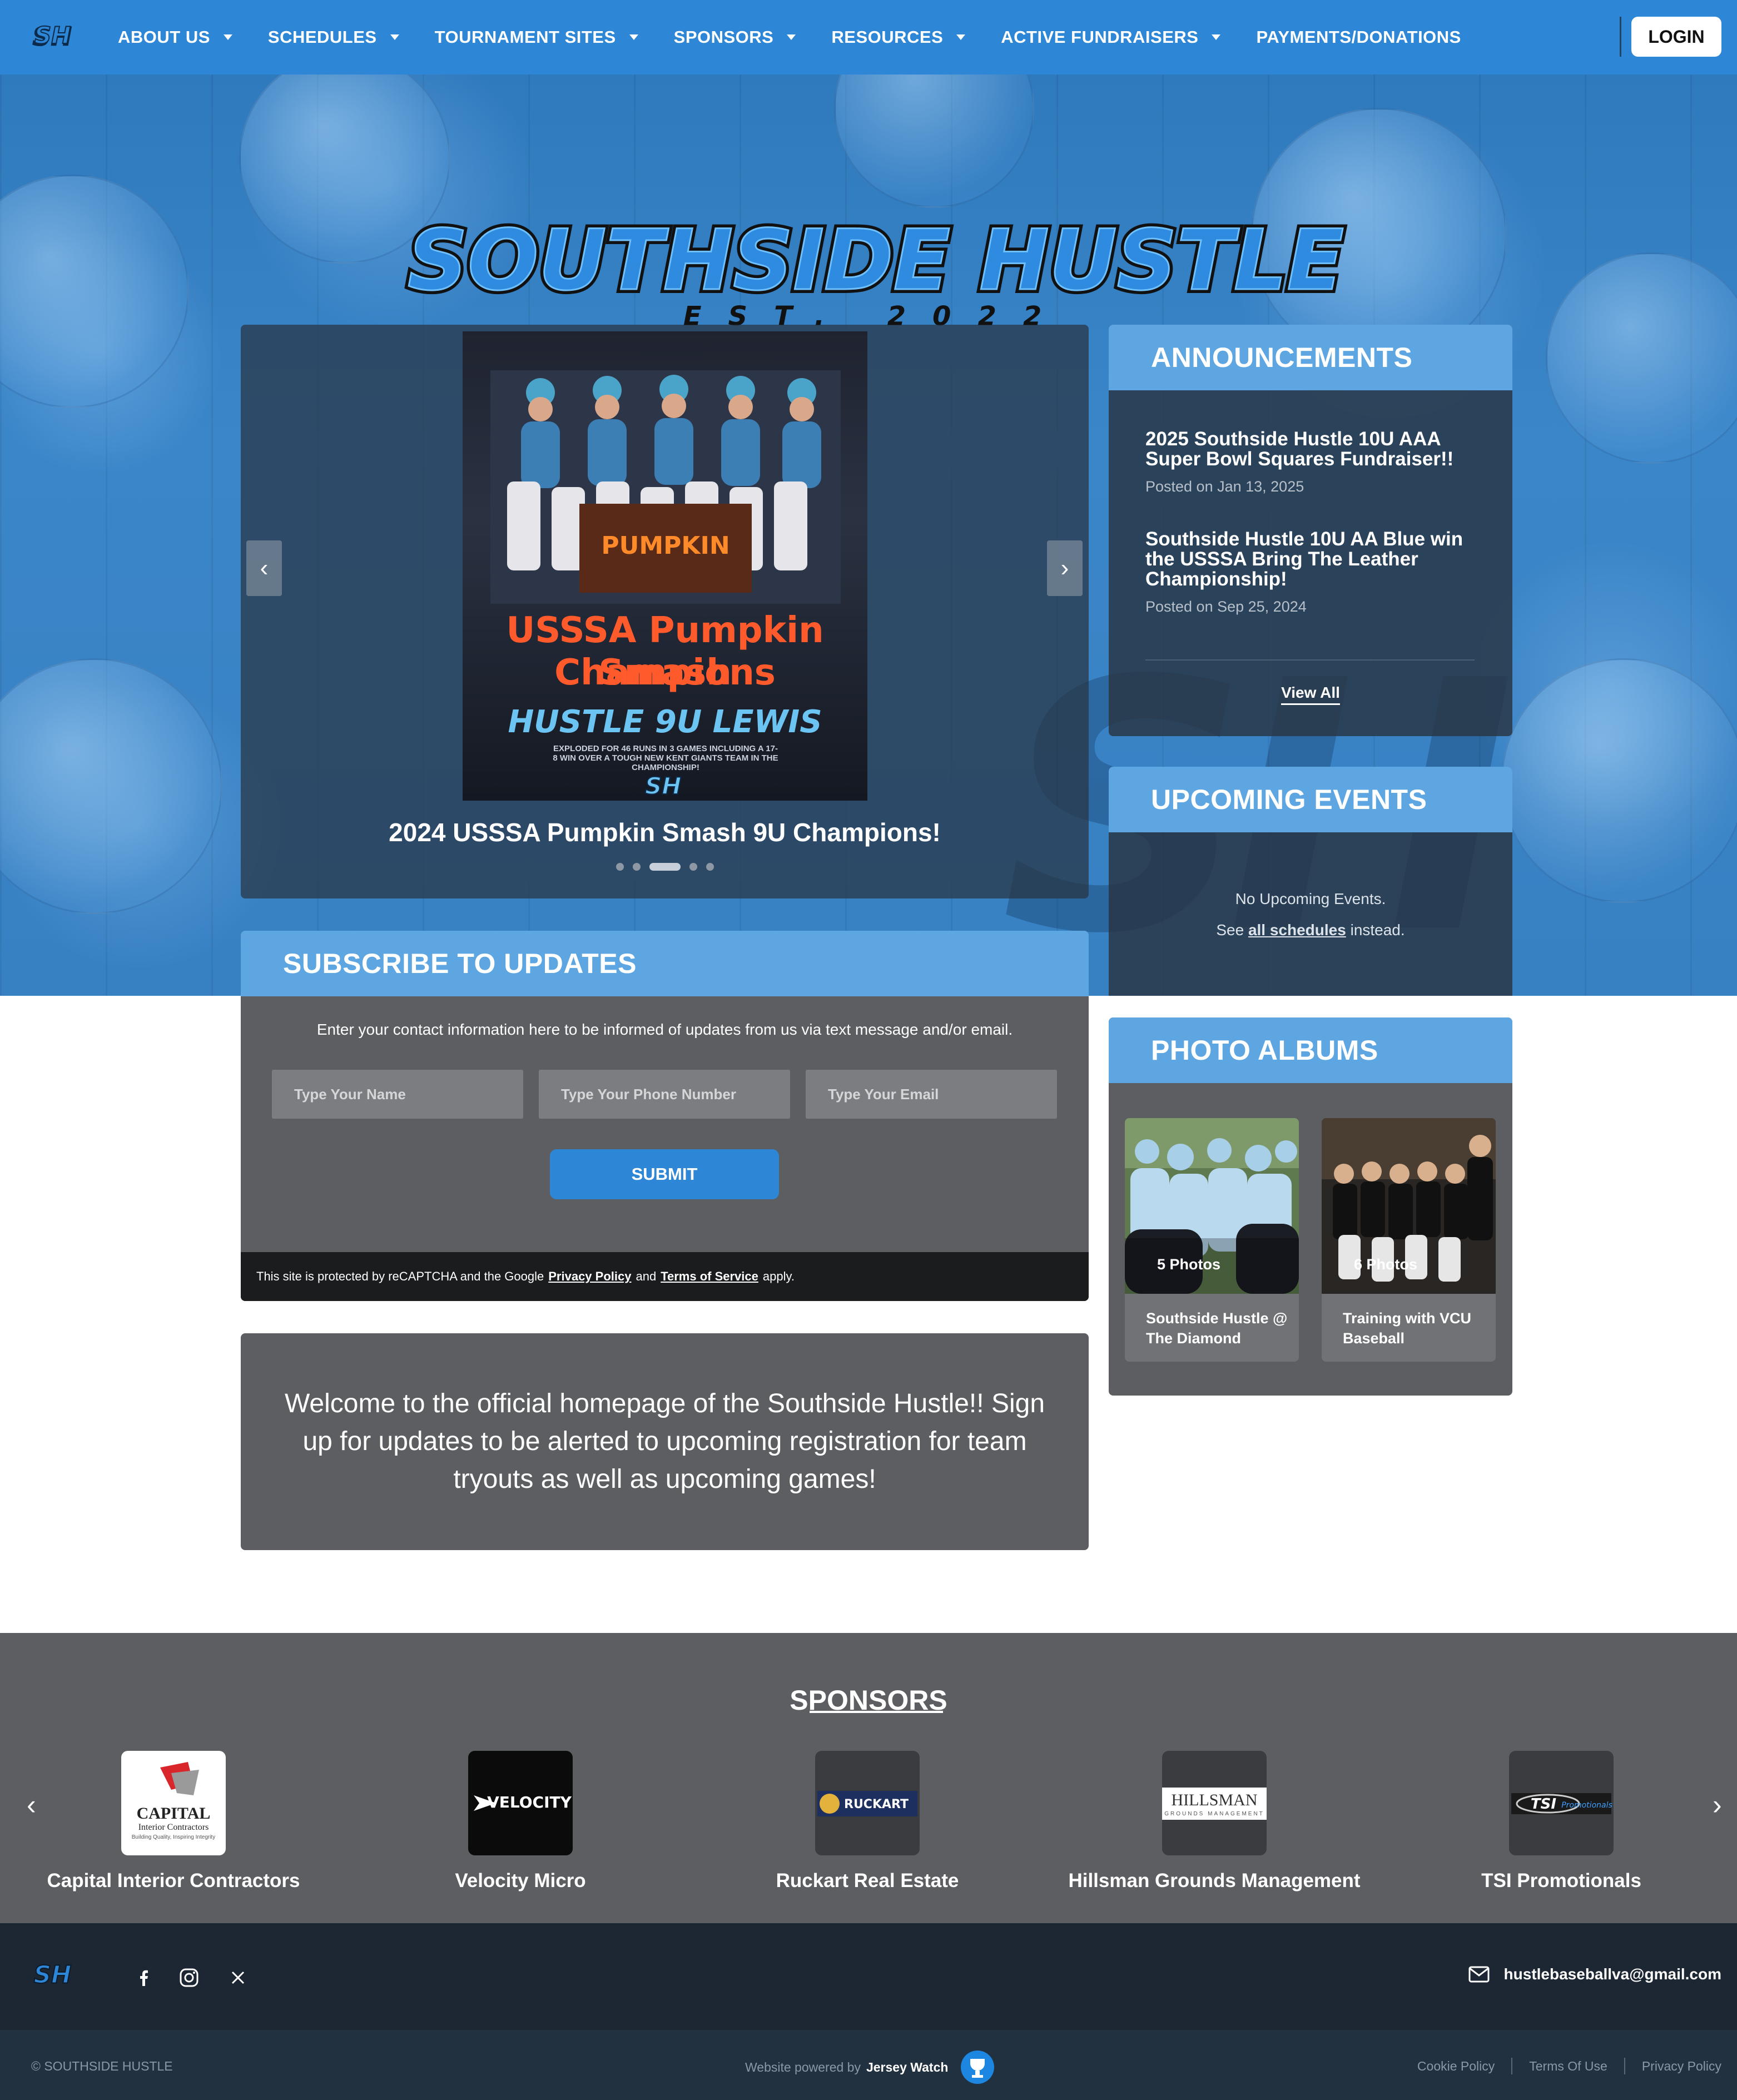 This screenshot has width=1737, height=2100. I want to click on x-icon, so click(238, 1978).